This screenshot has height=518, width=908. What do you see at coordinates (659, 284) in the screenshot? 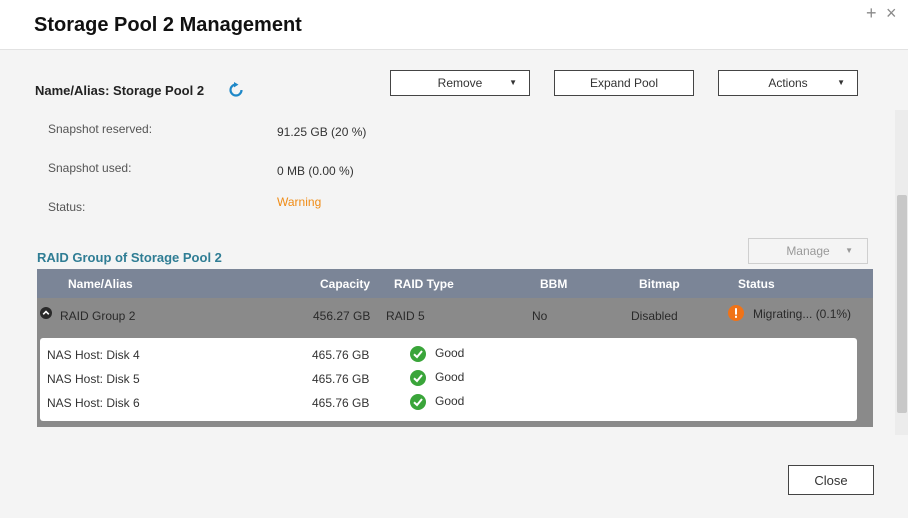
I see `column-header-bitmap: Bitmap` at bounding box center [659, 284].